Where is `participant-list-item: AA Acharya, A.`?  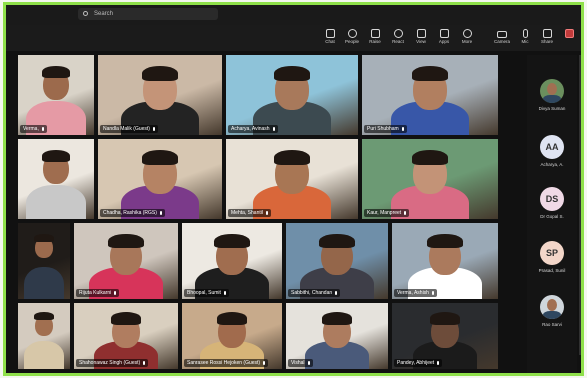 participant-list-item: AA Acharya, A. is located at coordinates (552, 151).